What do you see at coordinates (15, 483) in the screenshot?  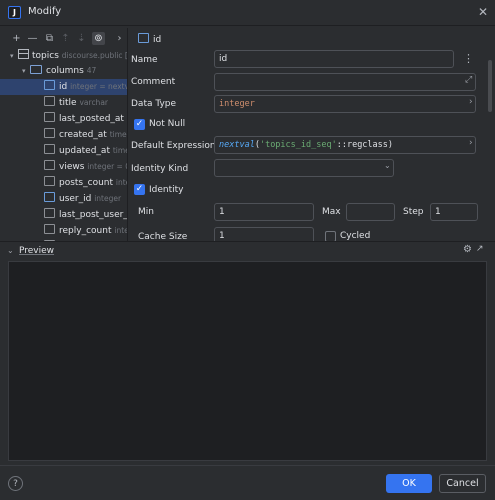 I see `help-button: ?` at bounding box center [15, 483].